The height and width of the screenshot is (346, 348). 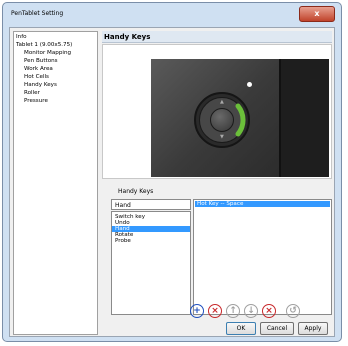 I want to click on dial-down-arrow-icon: ▼, so click(x=222, y=137).